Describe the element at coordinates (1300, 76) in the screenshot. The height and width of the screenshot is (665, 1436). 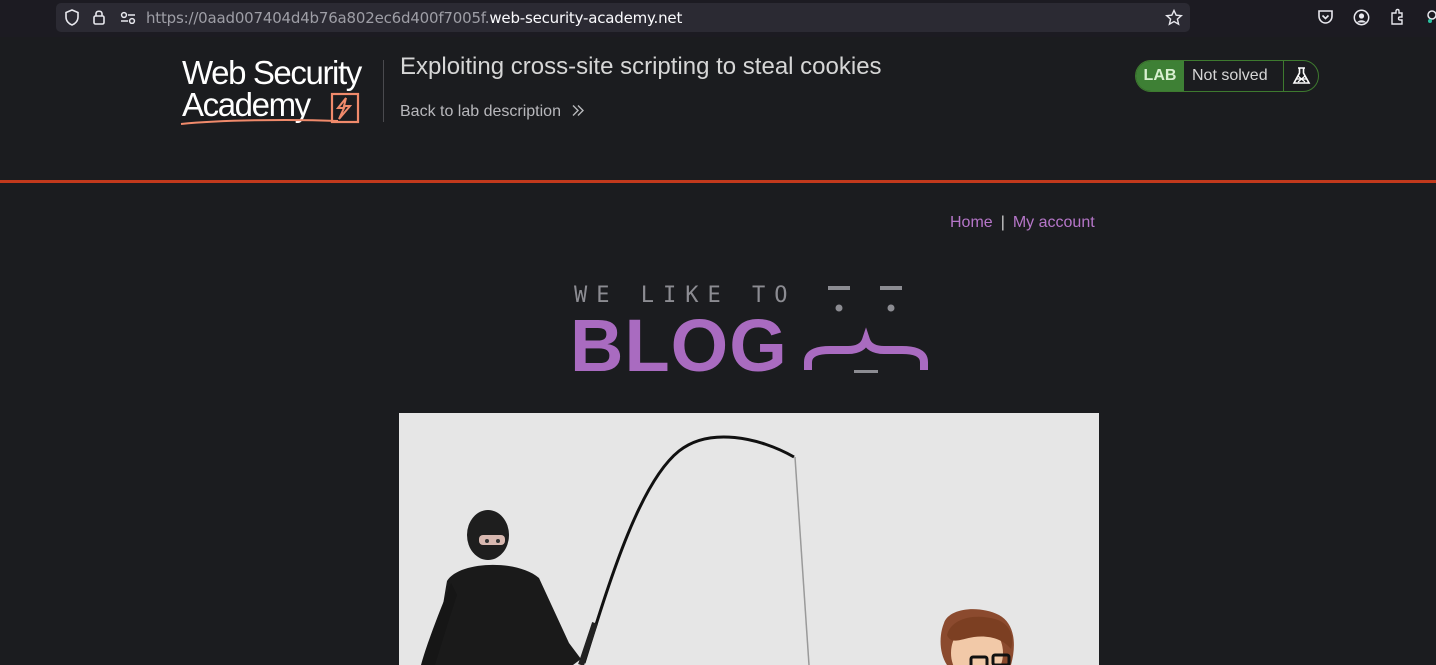
I see `flask-icon` at that location.